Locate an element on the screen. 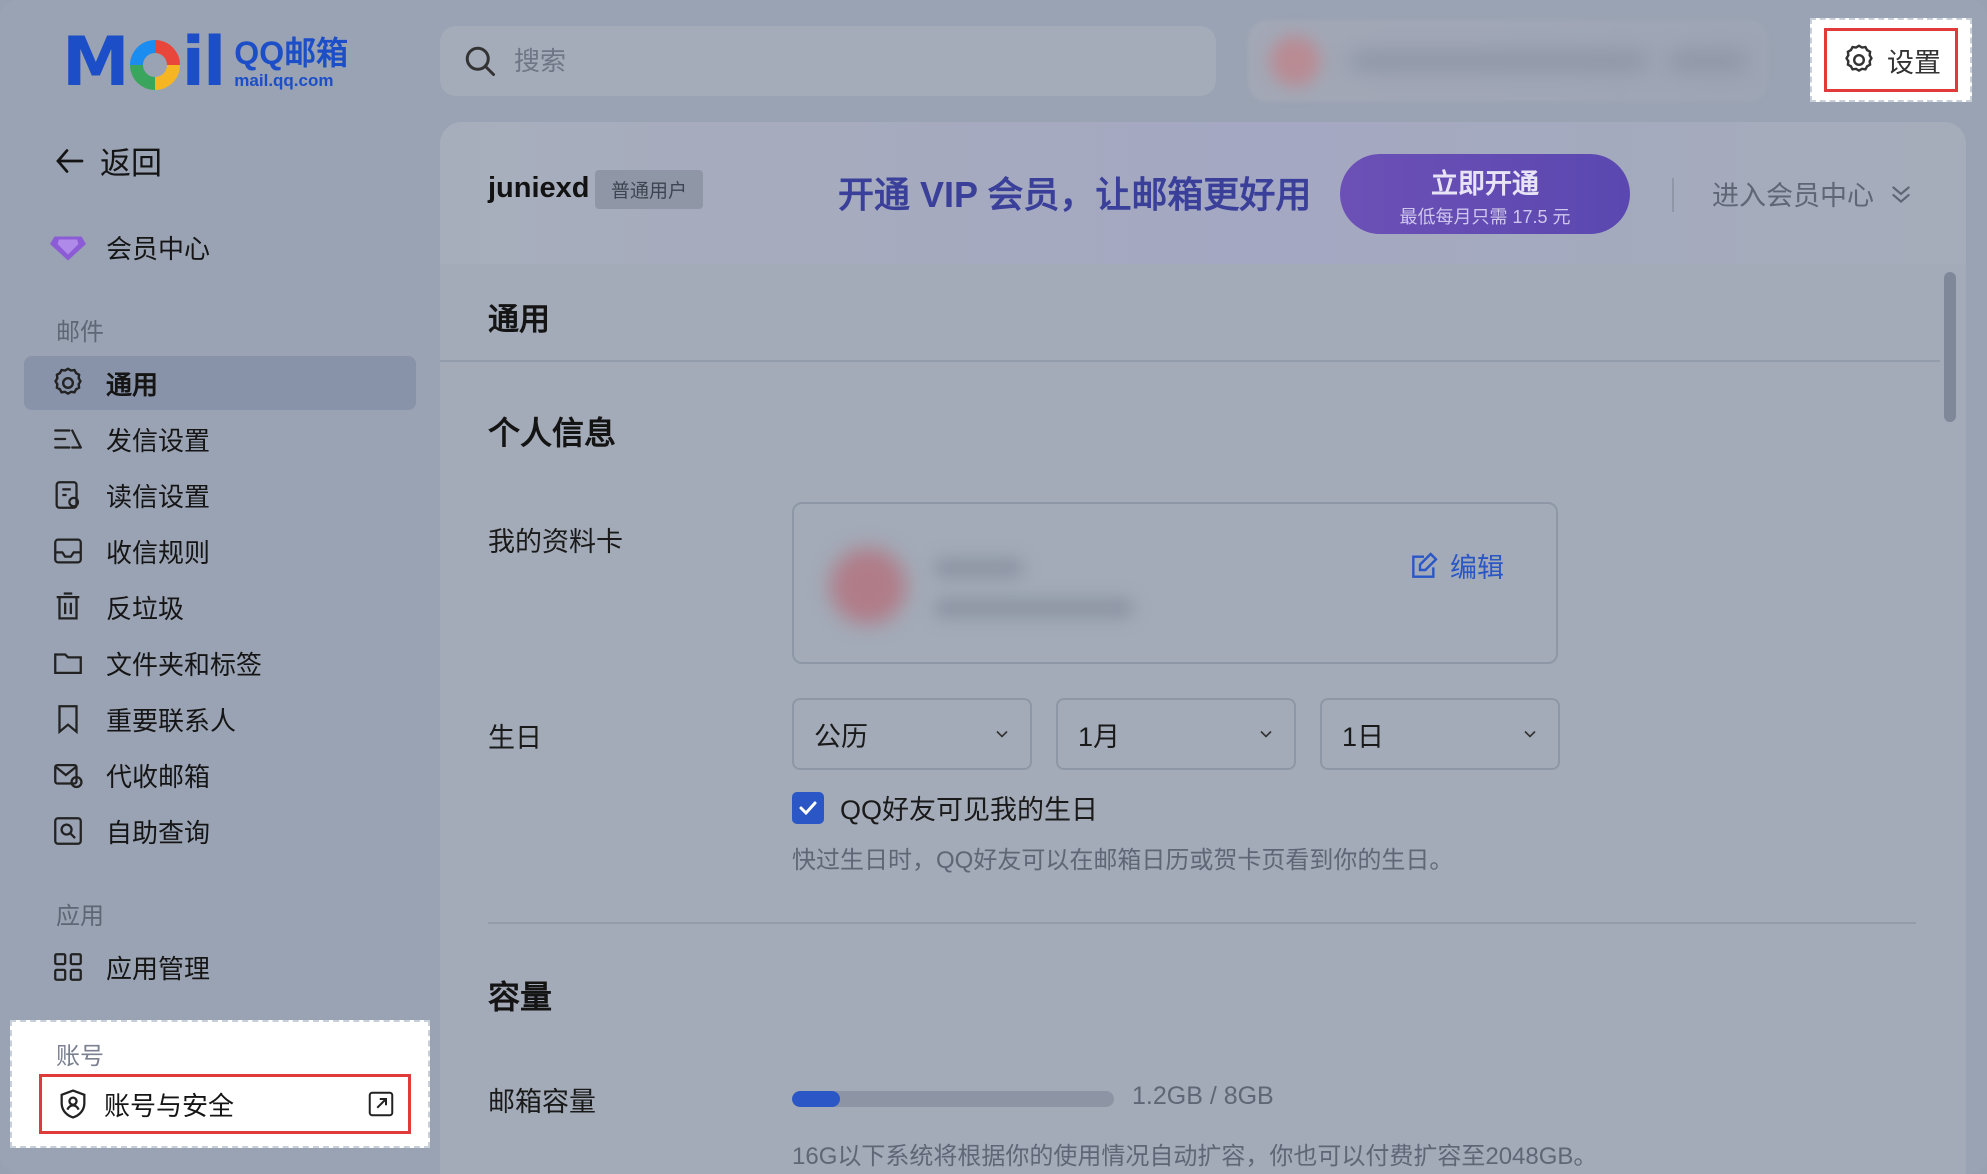  shield-icon is located at coordinates (73, 1104).